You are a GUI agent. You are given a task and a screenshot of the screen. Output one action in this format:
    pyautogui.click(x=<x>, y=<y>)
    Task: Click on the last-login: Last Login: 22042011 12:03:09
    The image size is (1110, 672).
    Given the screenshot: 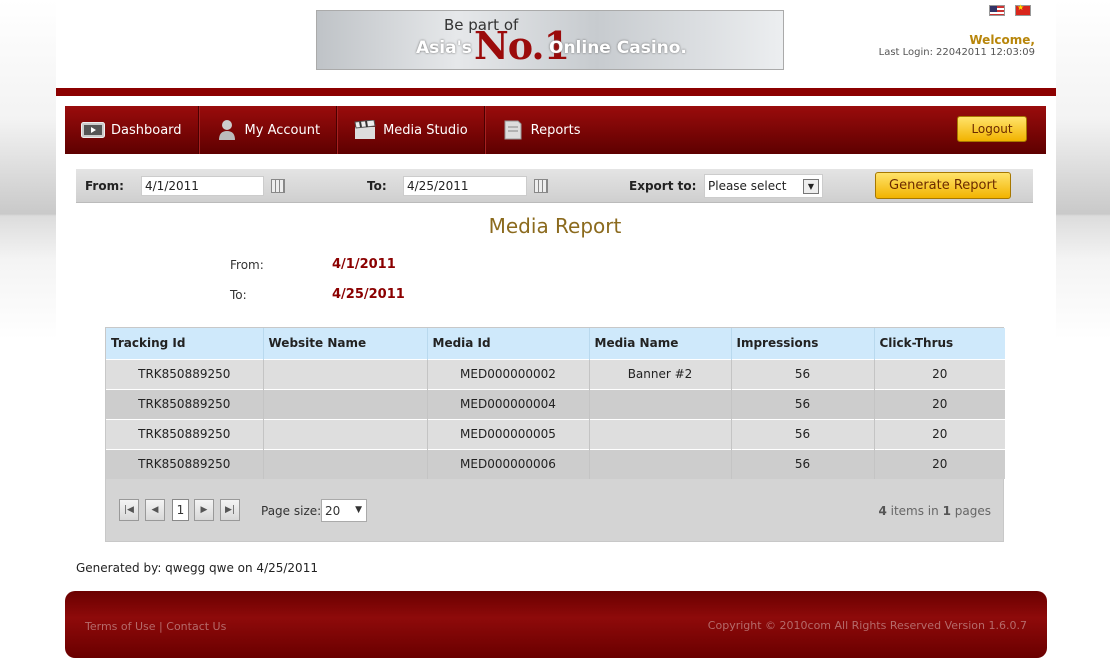 What is the action you would take?
    pyautogui.click(x=957, y=52)
    